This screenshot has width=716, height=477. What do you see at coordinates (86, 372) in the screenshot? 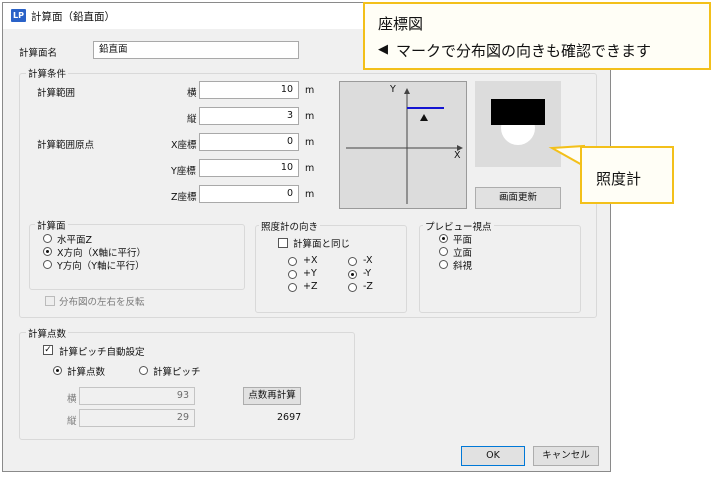
I see `count-radio-label: 計算点数` at bounding box center [86, 372].